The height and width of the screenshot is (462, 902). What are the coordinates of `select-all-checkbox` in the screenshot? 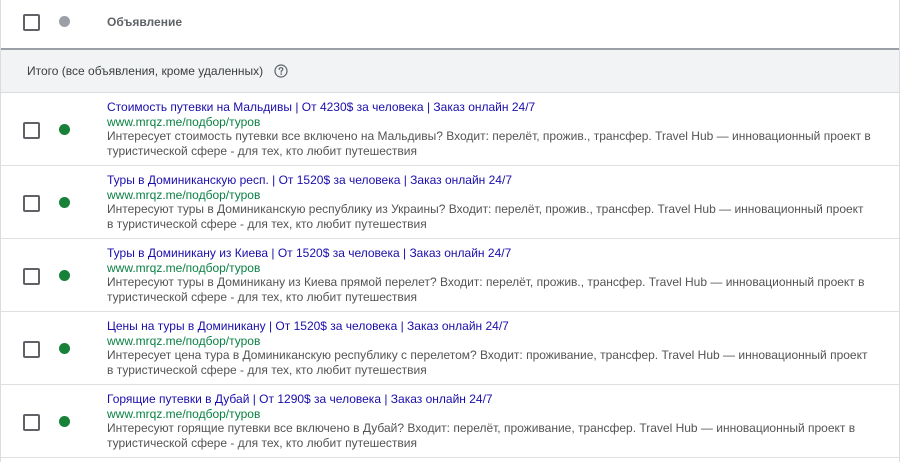 It's located at (31, 22).